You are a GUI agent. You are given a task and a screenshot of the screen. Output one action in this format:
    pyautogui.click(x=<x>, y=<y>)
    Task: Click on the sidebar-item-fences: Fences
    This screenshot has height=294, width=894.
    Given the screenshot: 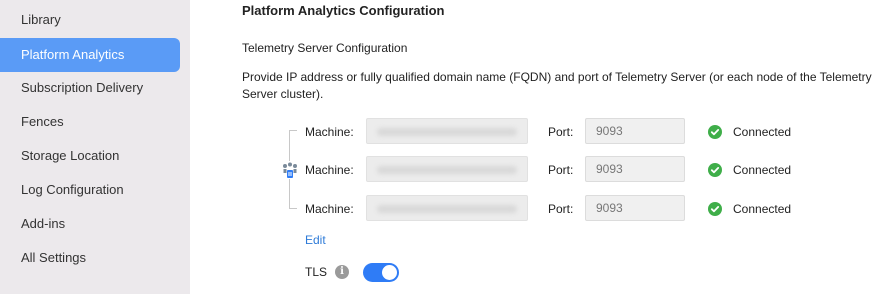 What is the action you would take?
    pyautogui.click(x=90, y=122)
    